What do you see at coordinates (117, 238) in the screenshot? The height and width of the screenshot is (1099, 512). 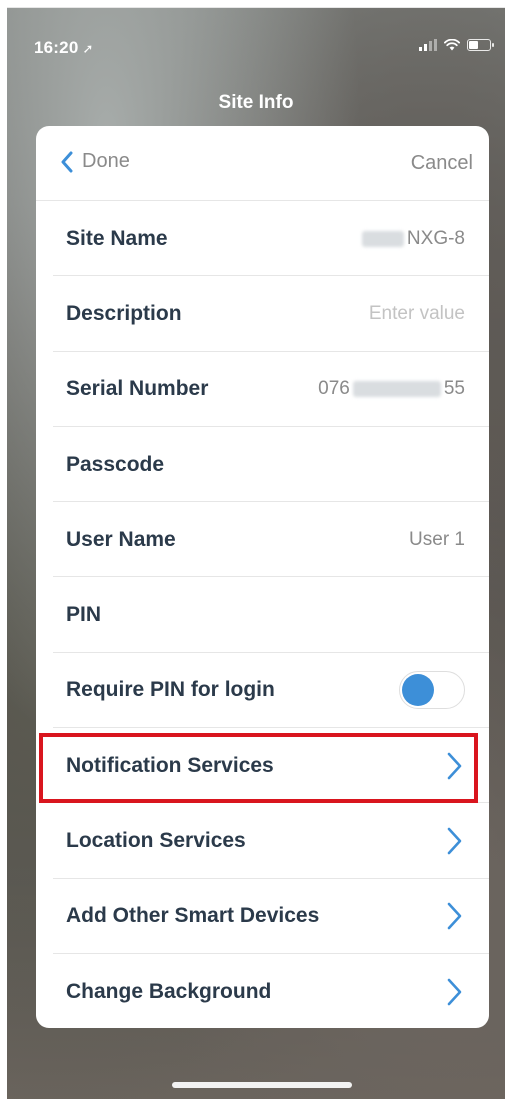 I see `site-name-label: Site Name` at bounding box center [117, 238].